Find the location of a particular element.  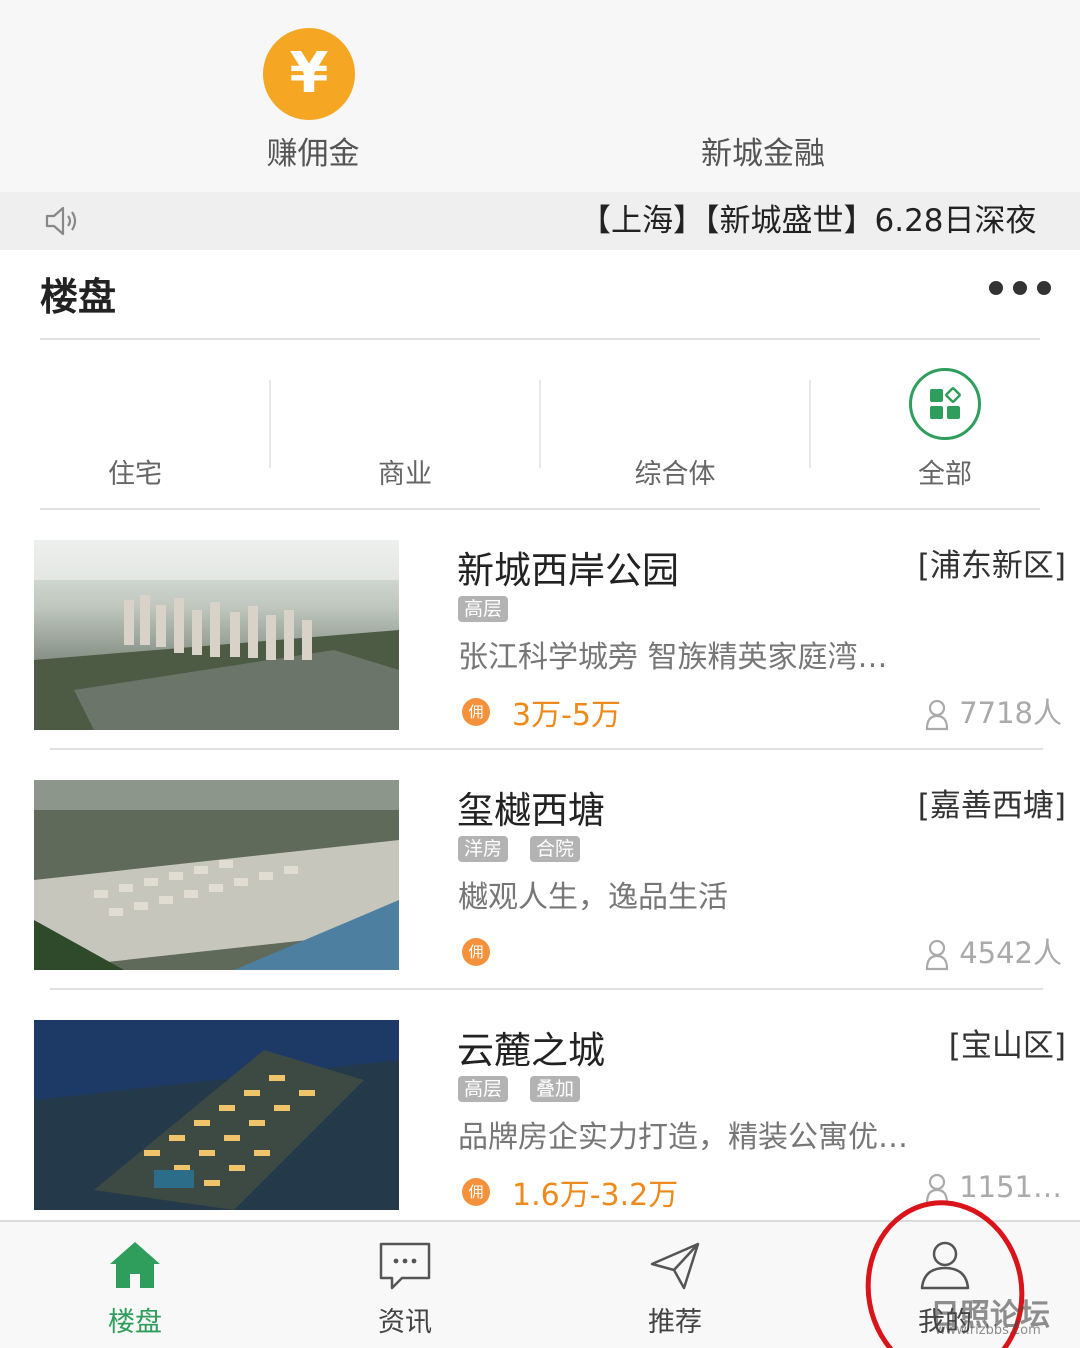

category-label: 商业 is located at coordinates (405, 474).